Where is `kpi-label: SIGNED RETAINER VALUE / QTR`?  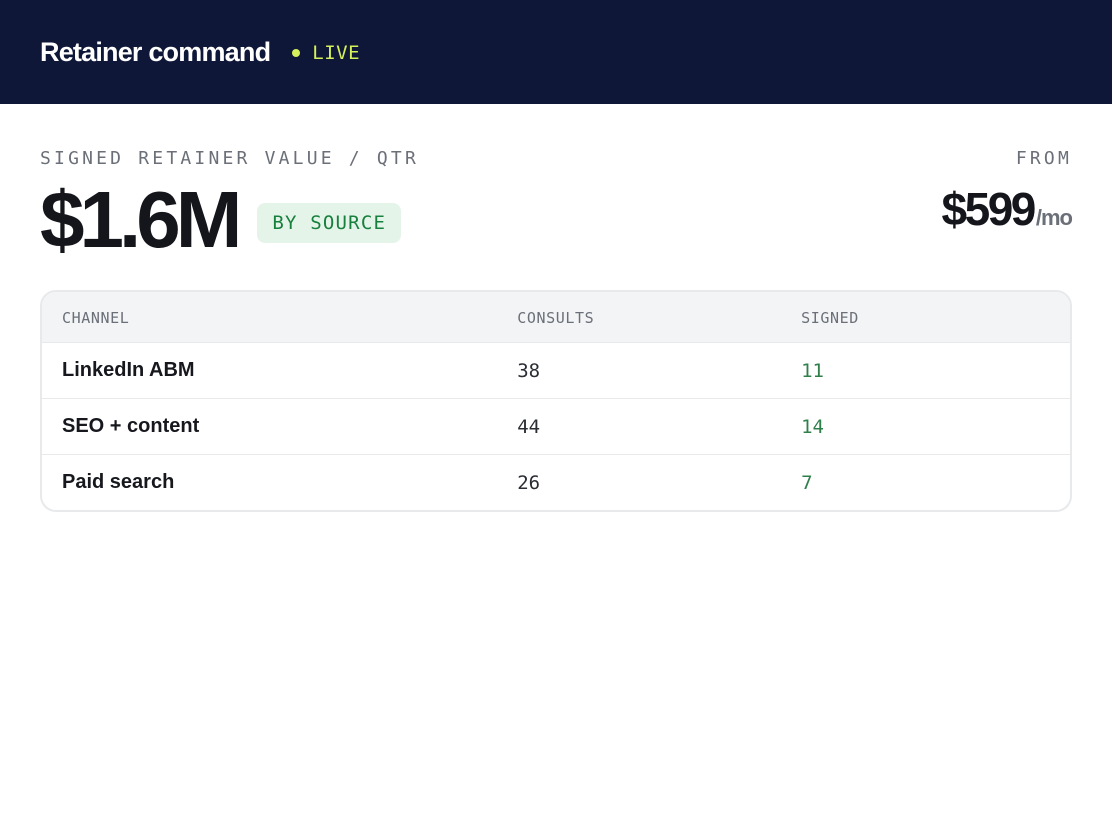 kpi-label: SIGNED RETAINER VALUE / QTR is located at coordinates (229, 158).